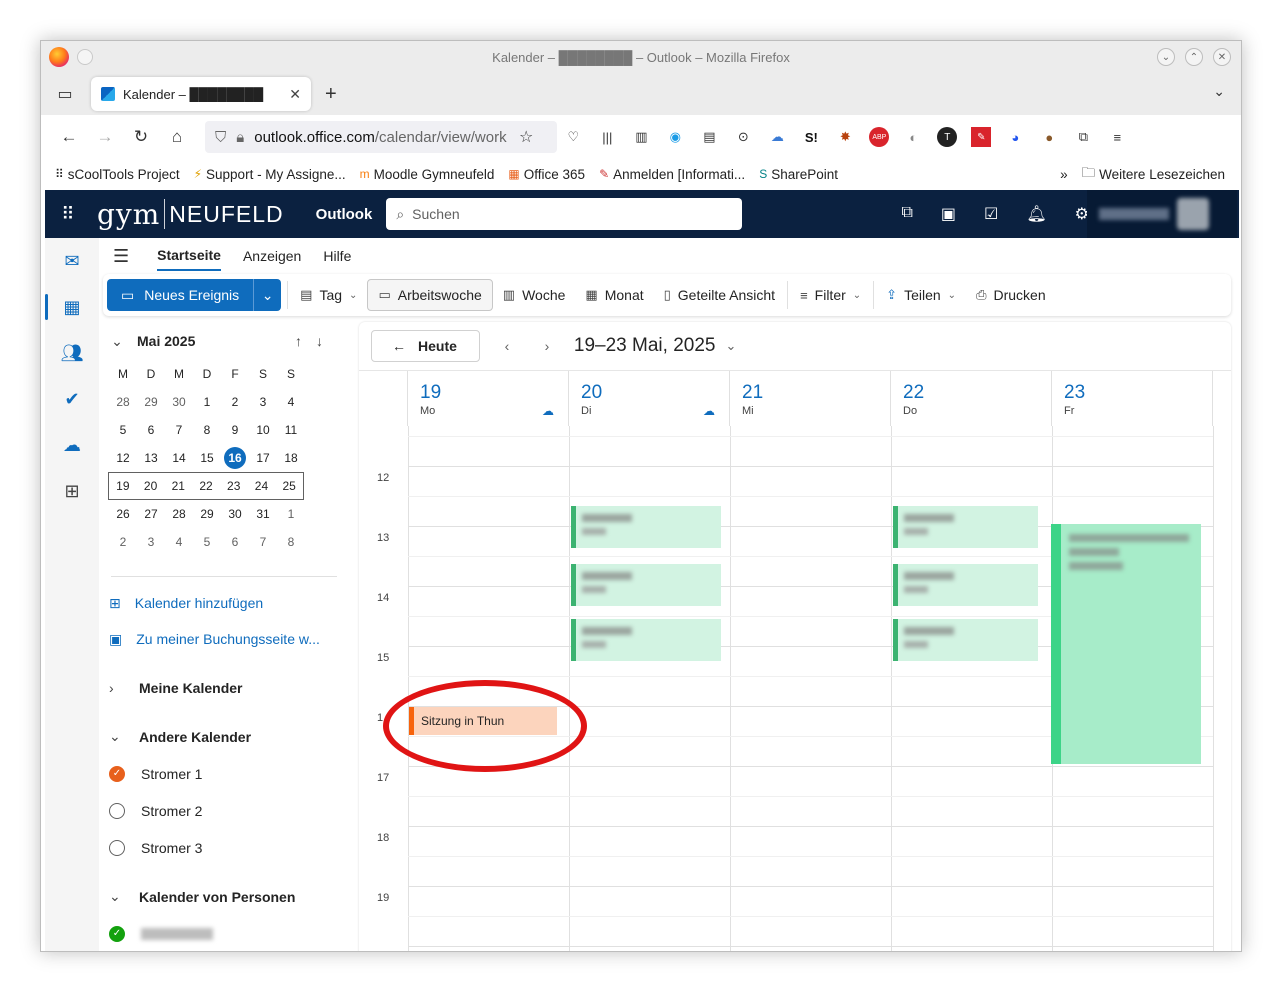 This screenshot has width=1282, height=992. Describe the element at coordinates (85, 57) in the screenshot. I see `window-menu-icon` at that location.